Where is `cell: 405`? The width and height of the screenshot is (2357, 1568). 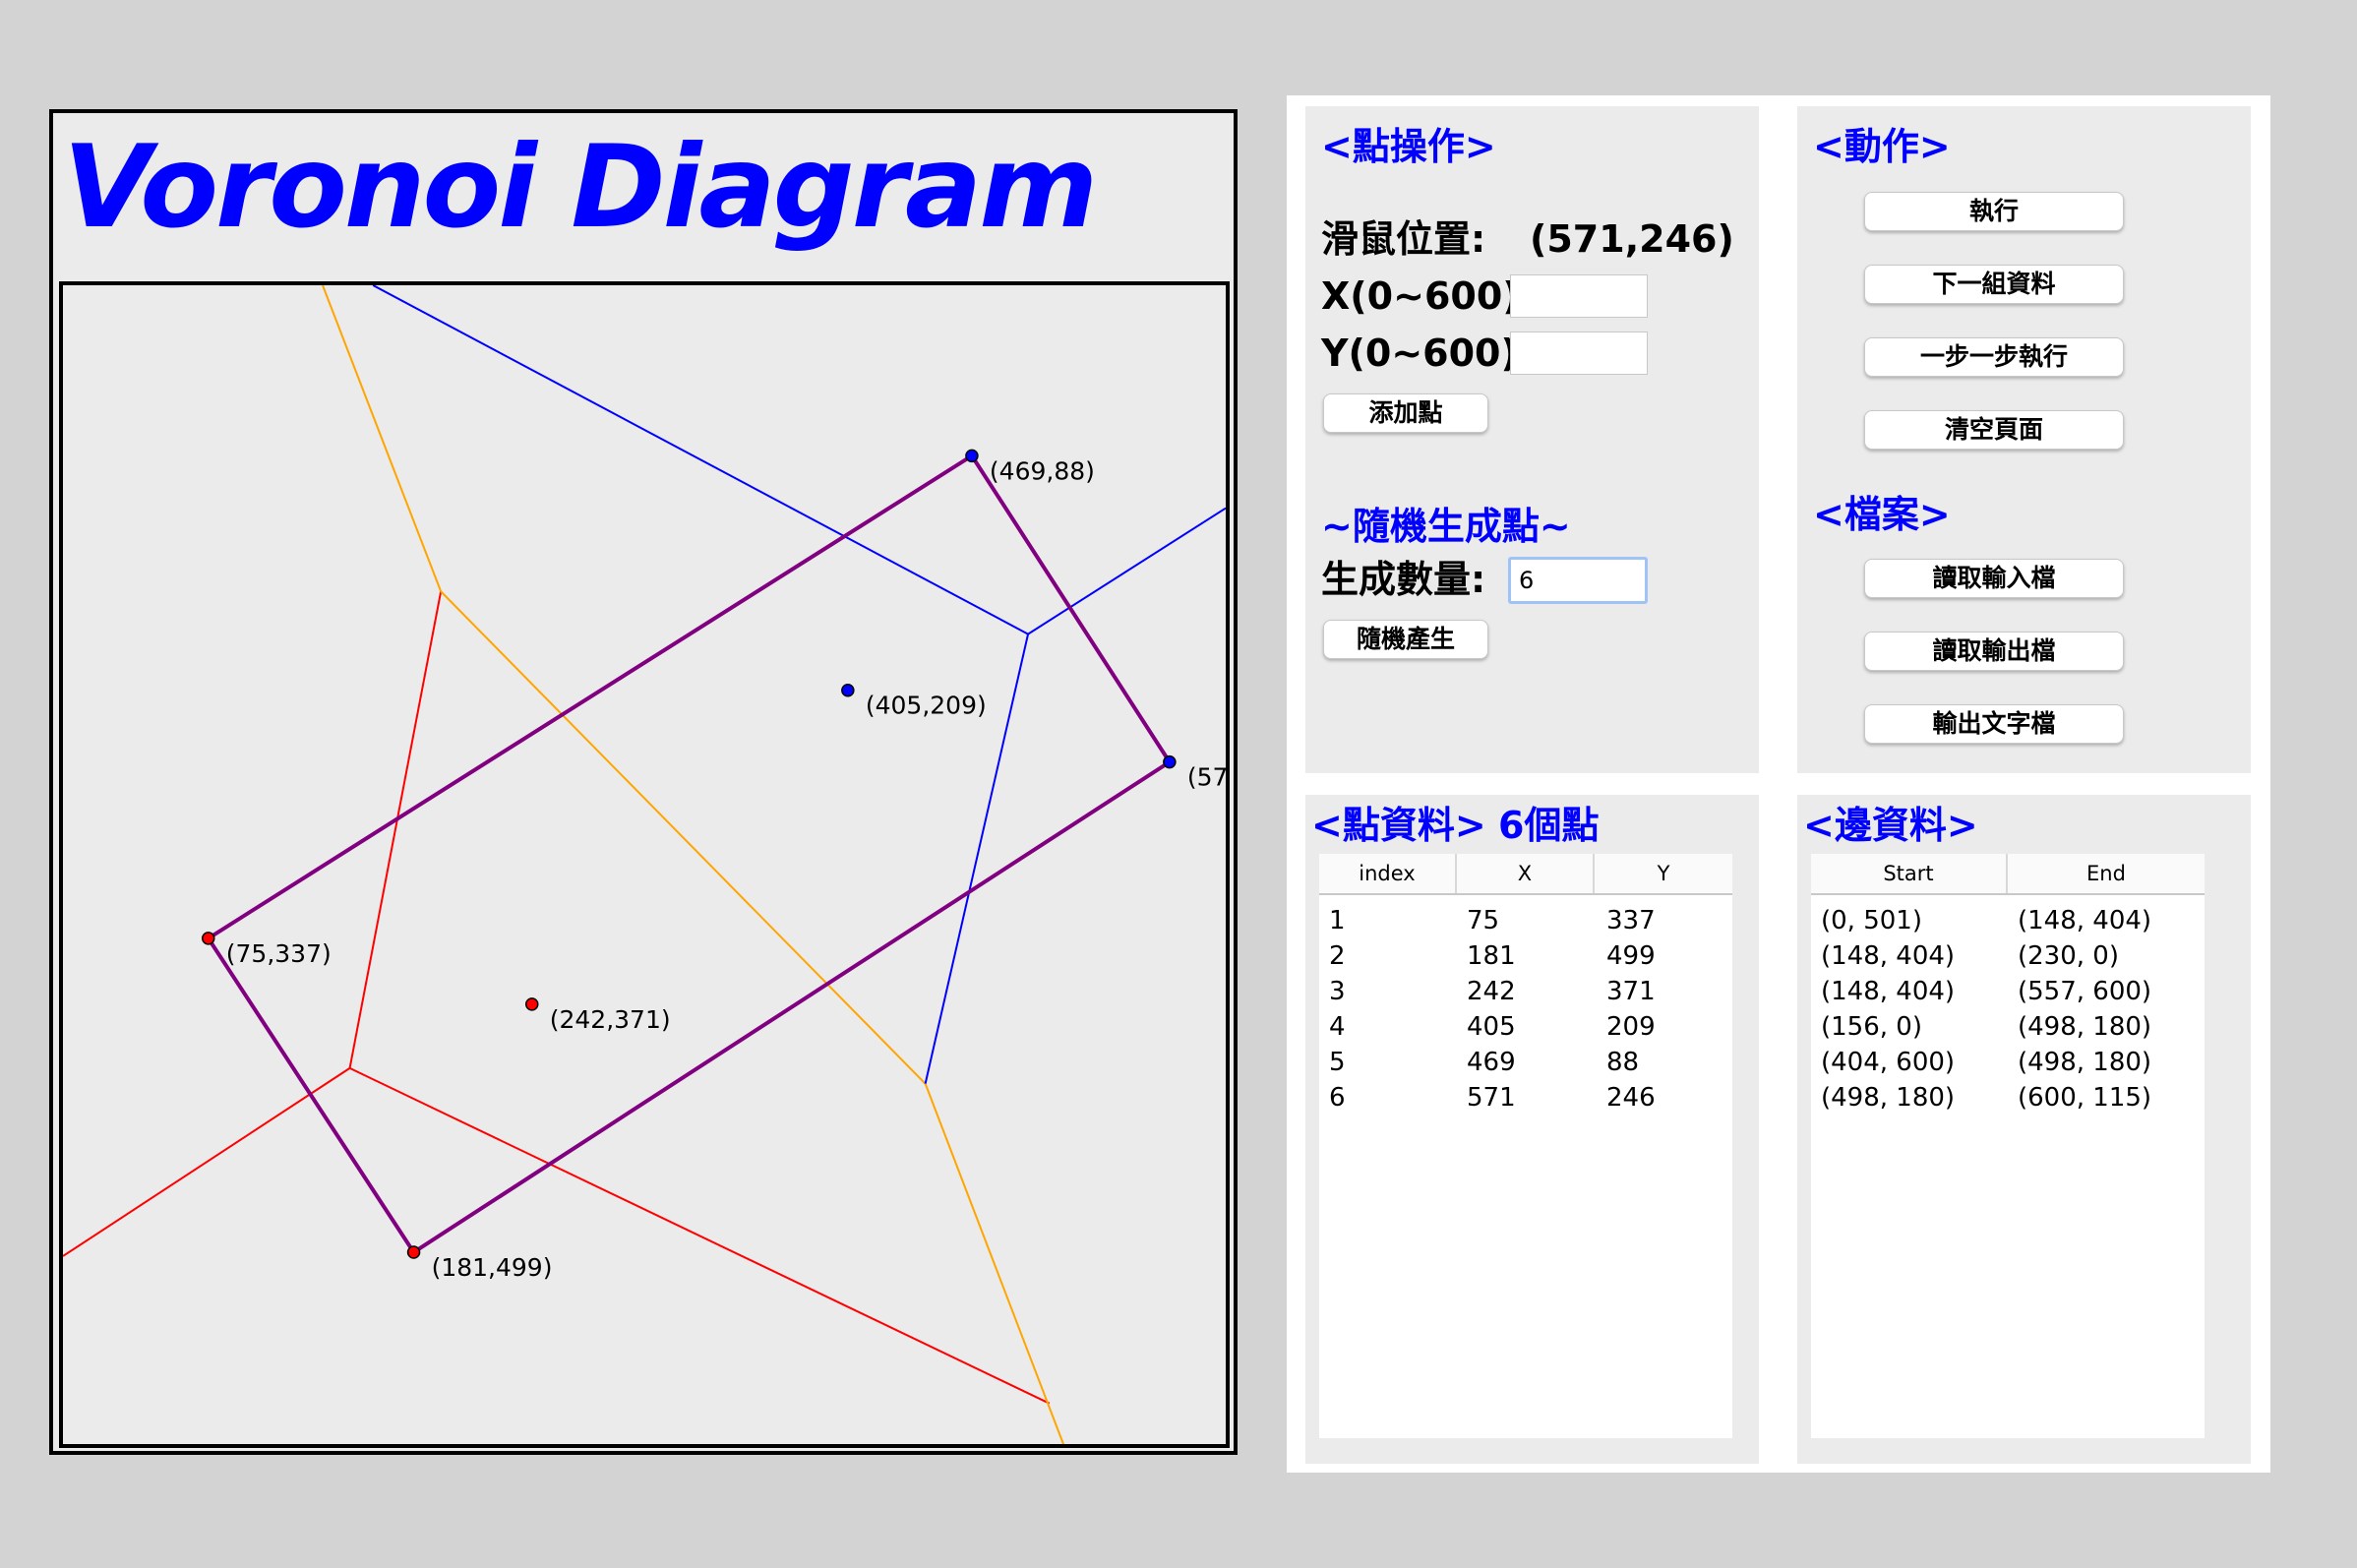 cell: 405 is located at coordinates (1491, 1027).